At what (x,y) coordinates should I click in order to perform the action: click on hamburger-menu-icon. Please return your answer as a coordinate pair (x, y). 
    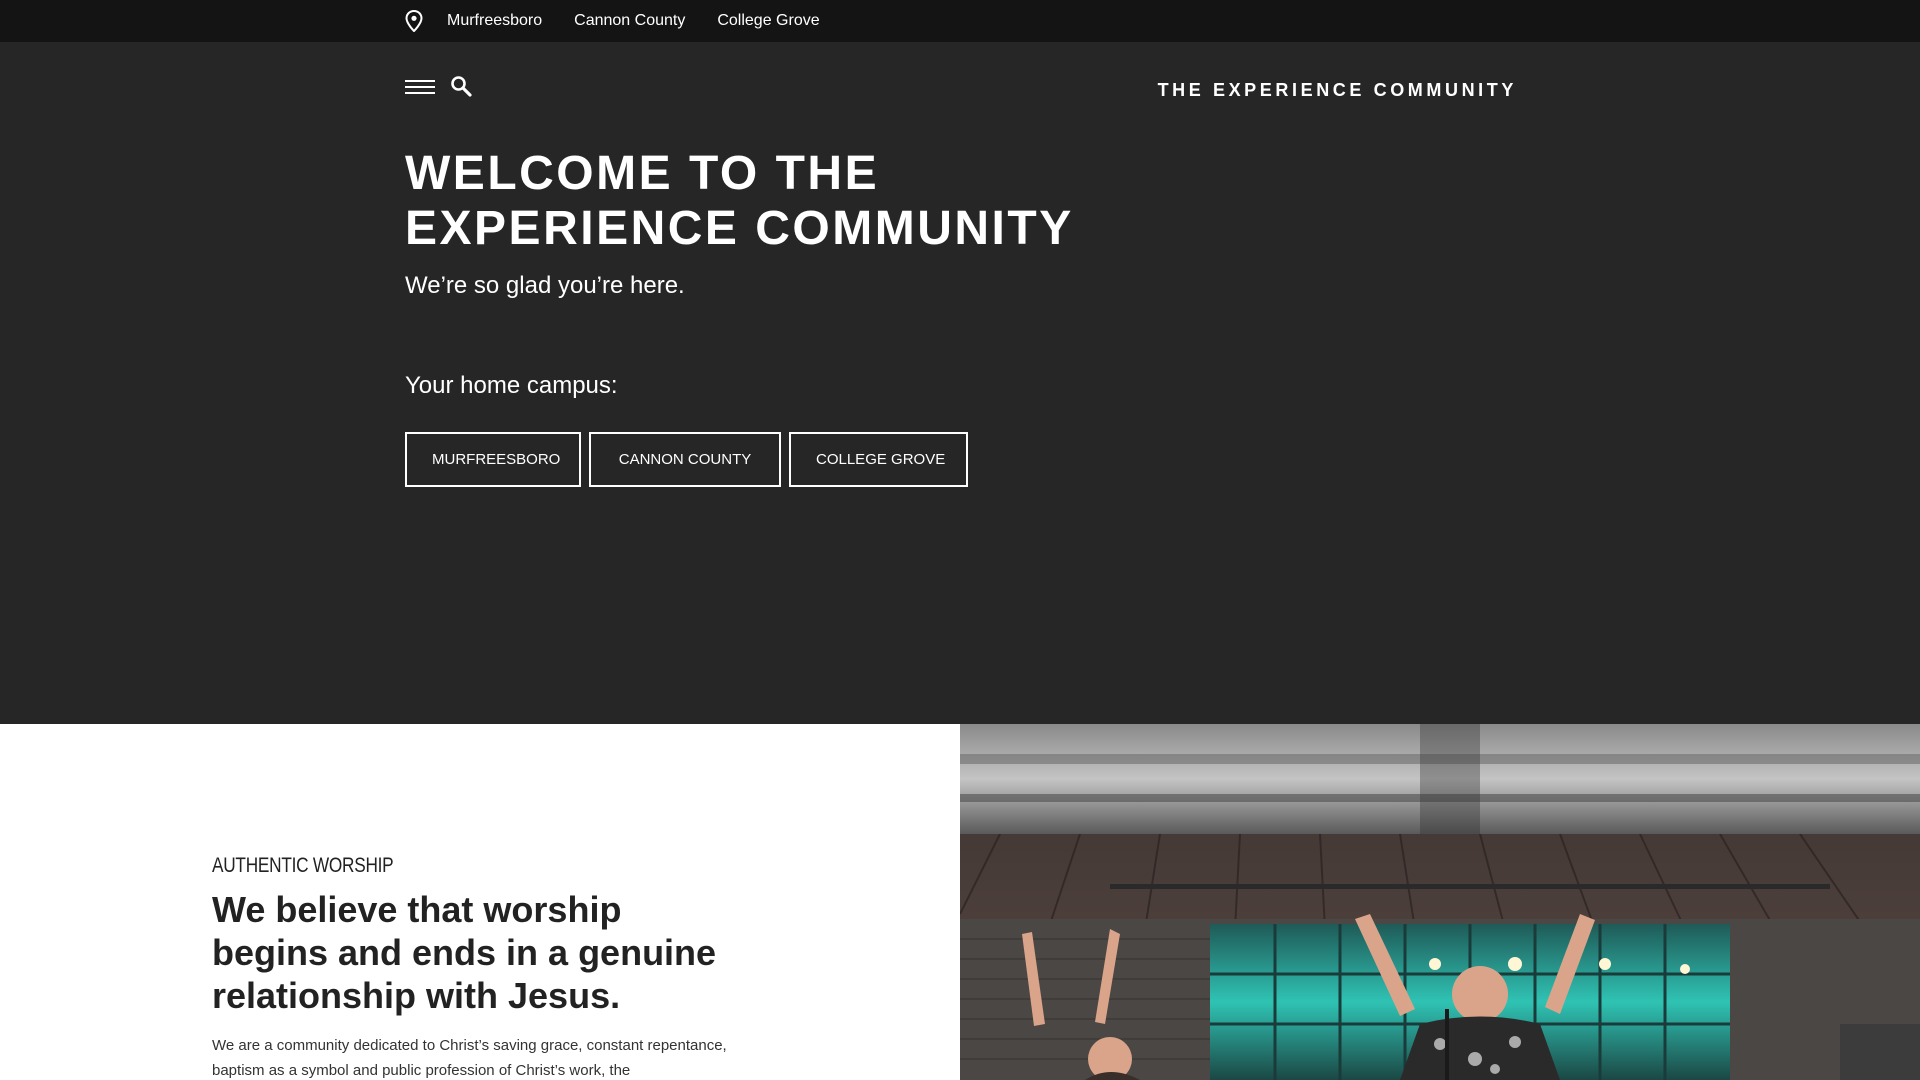
    Looking at the image, I should click on (420, 87).